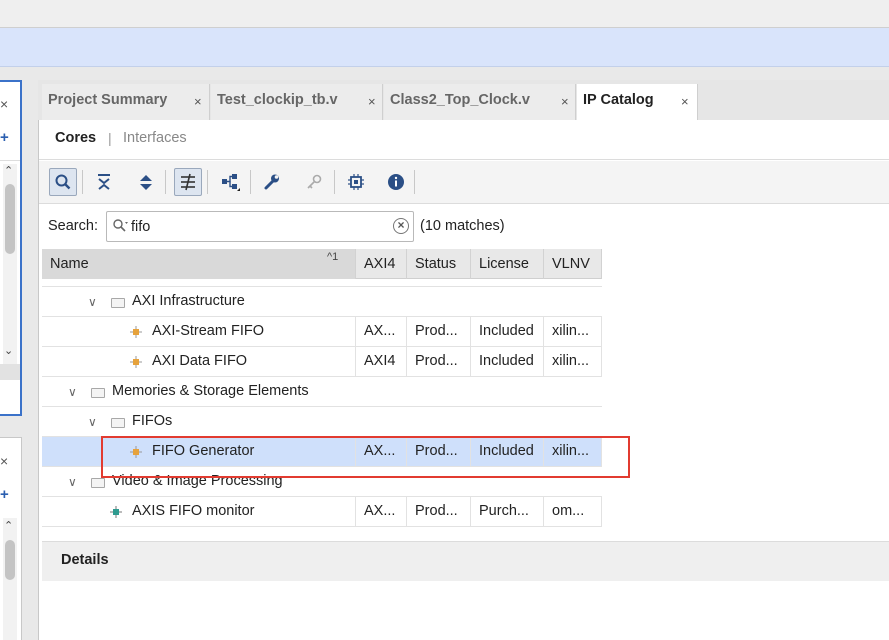 The height and width of the screenshot is (640, 889). I want to click on catalog-toolbar, so click(464, 182).